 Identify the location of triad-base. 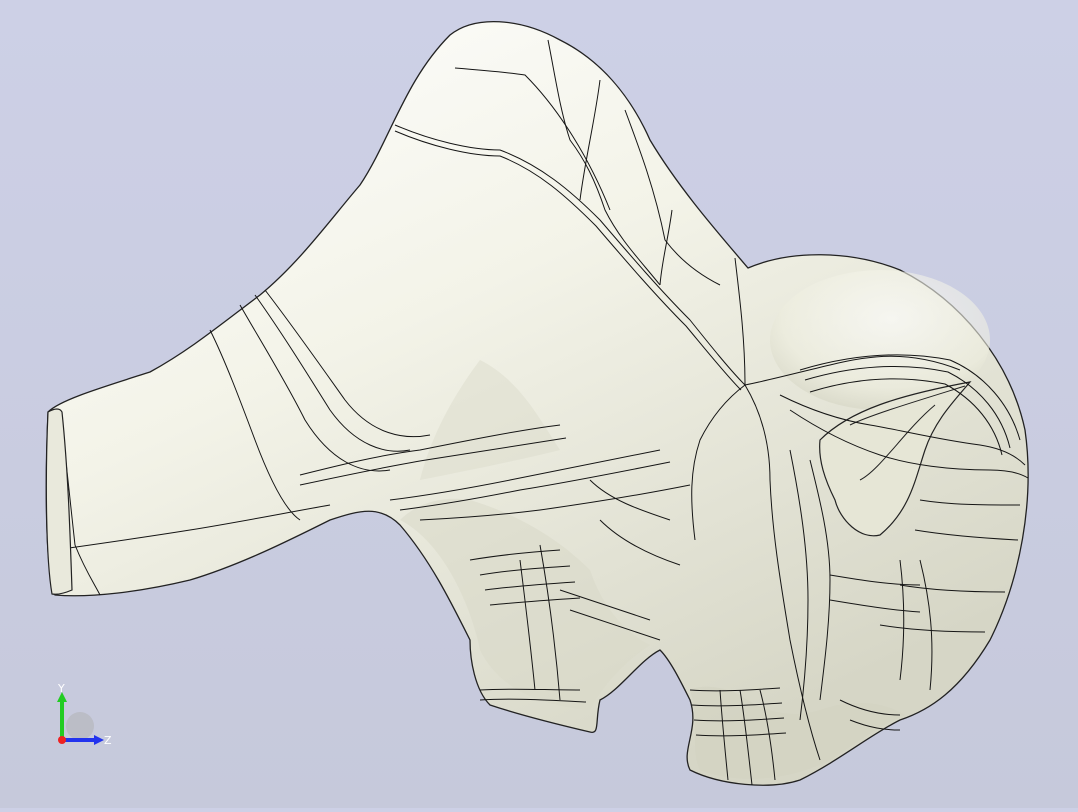
(80, 726).